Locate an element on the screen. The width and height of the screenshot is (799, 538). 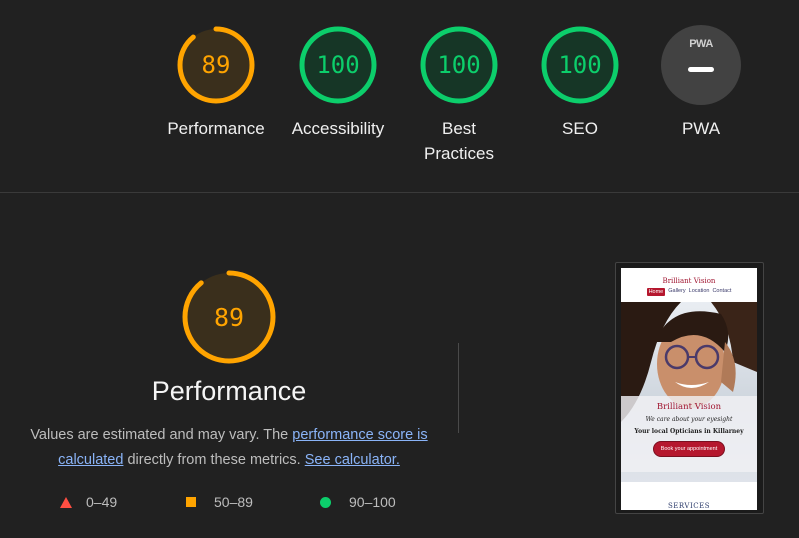
legend-average: 50–89 is located at coordinates (219, 502).